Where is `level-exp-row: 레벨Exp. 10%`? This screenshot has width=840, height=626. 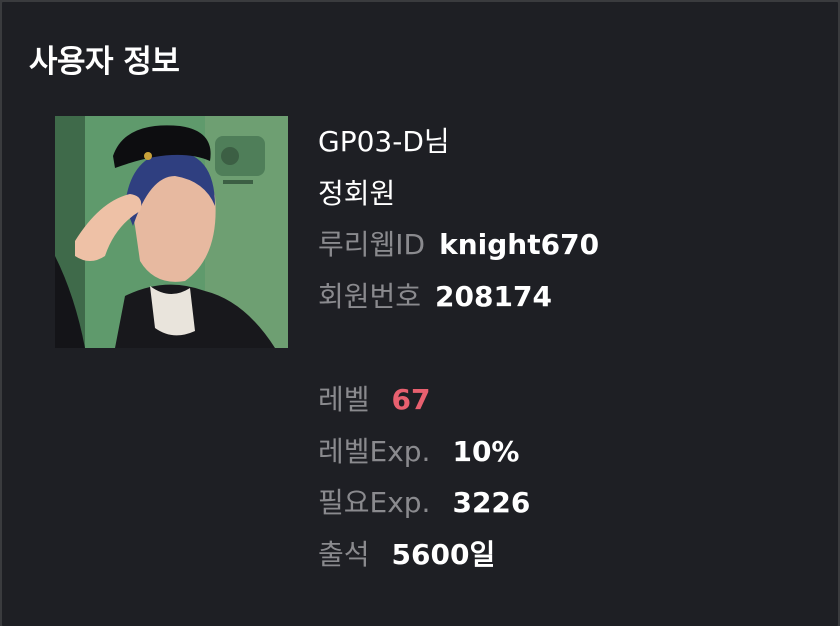
level-exp-row: 레벨Exp. 10% is located at coordinates (419, 452).